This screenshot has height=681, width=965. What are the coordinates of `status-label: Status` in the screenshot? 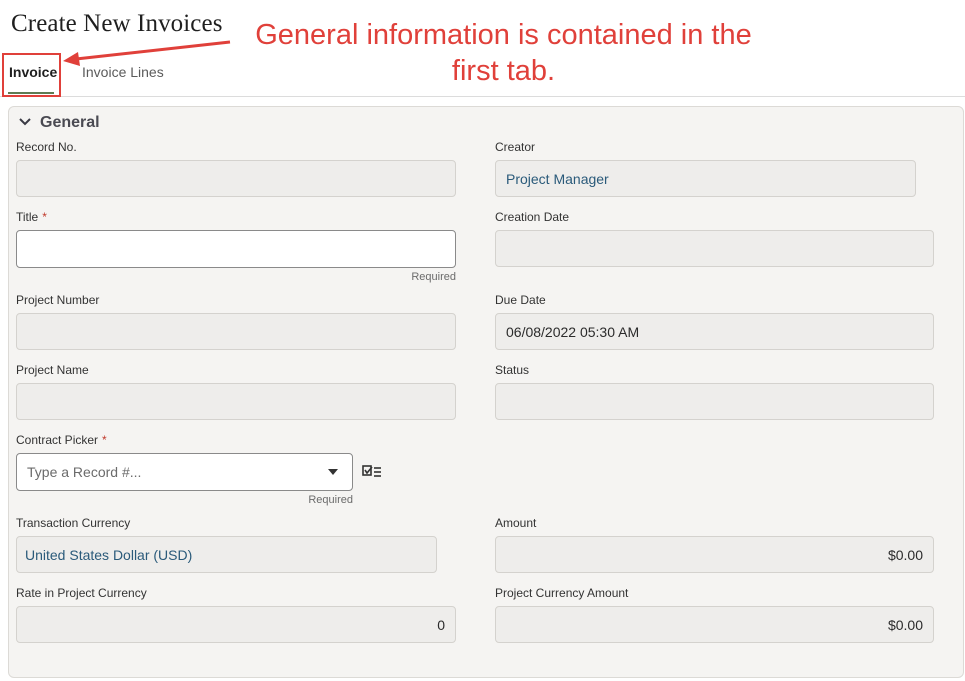 It's located at (512, 370).